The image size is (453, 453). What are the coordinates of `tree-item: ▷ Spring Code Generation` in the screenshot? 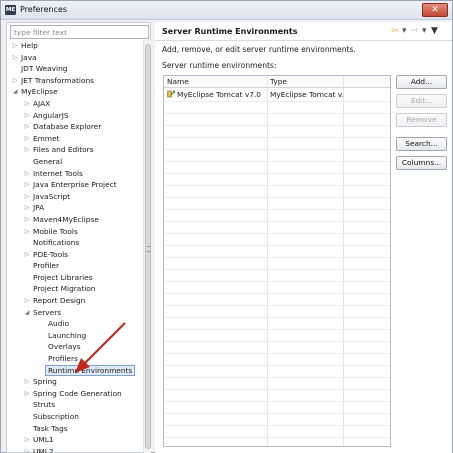 It's located at (73, 394).